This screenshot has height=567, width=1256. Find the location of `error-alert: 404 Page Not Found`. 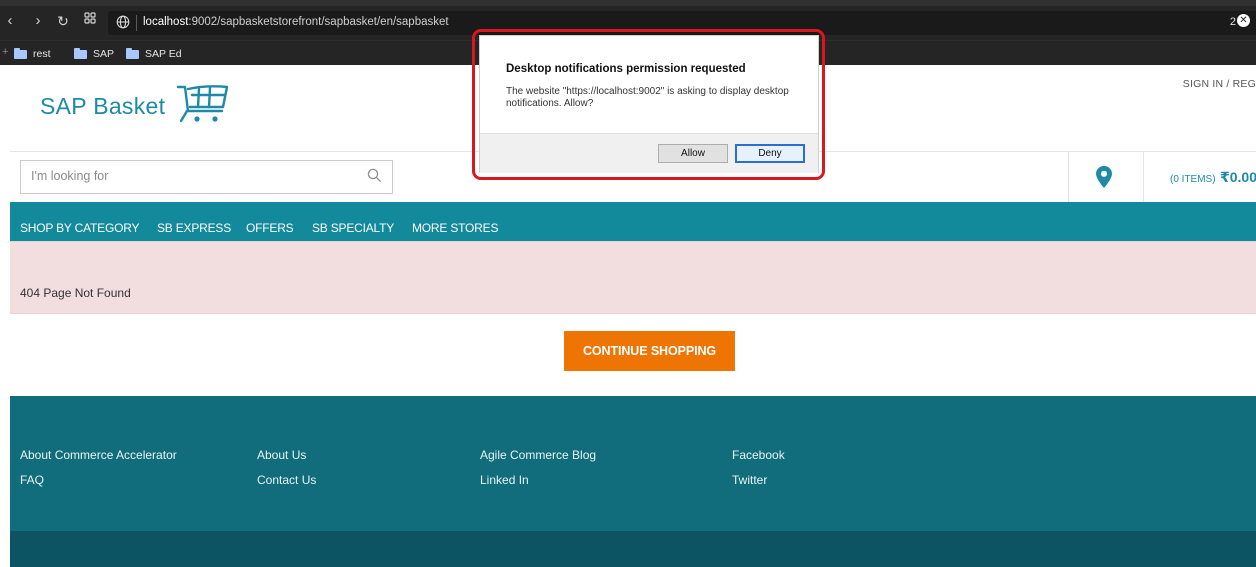

error-alert: 404 Page Not Found is located at coordinates (633, 277).